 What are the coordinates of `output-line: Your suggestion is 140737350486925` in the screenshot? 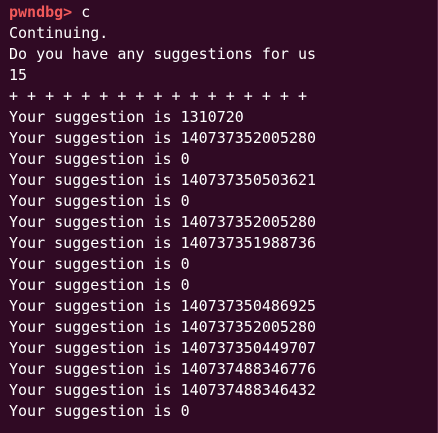 It's located at (163, 306).